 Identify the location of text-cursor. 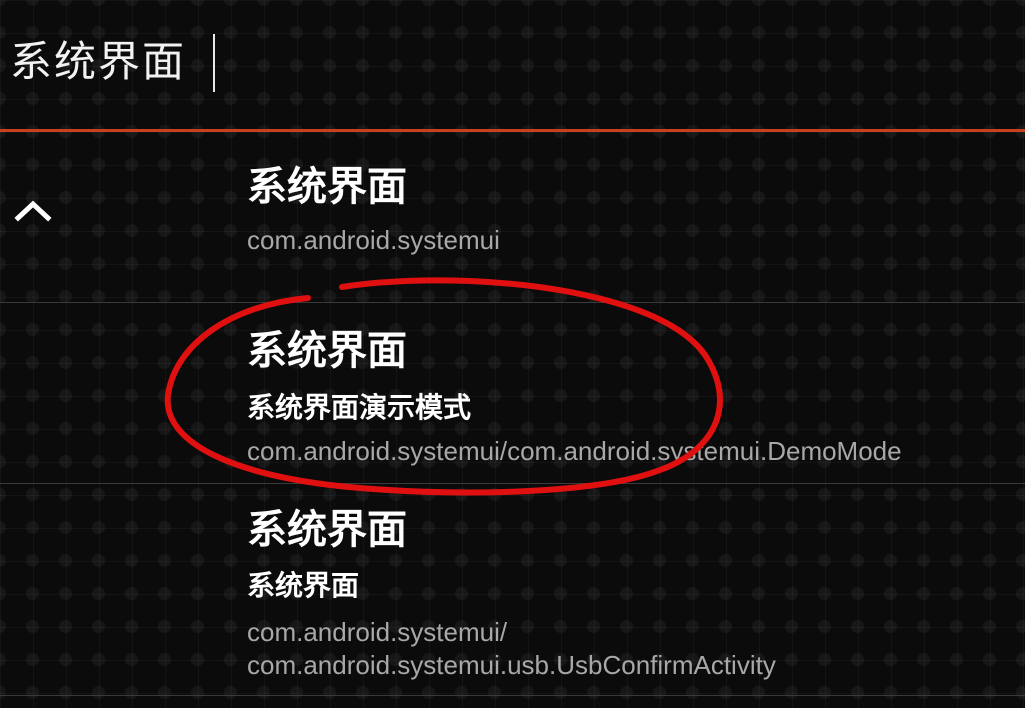
(214, 63).